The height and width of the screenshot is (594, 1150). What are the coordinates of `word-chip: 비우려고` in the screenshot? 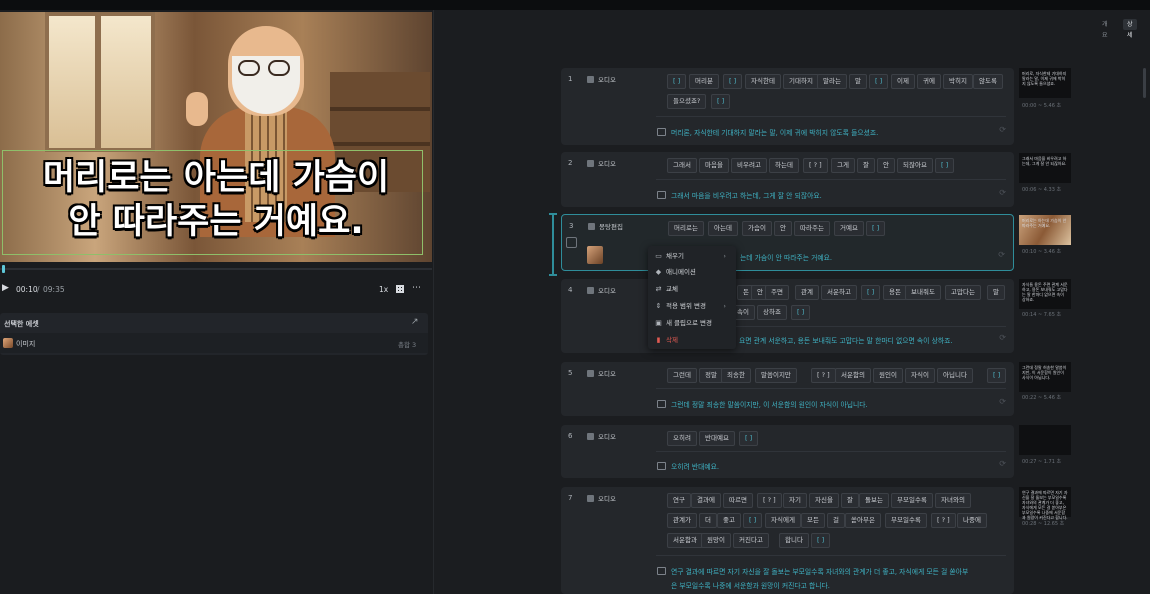 It's located at (749, 165).